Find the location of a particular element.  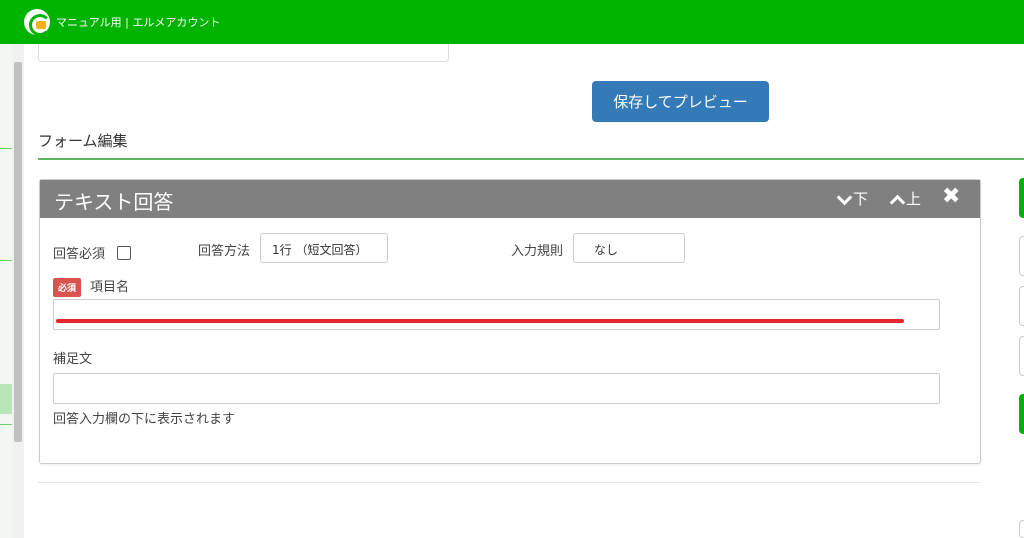

supplement-input is located at coordinates (496, 388).